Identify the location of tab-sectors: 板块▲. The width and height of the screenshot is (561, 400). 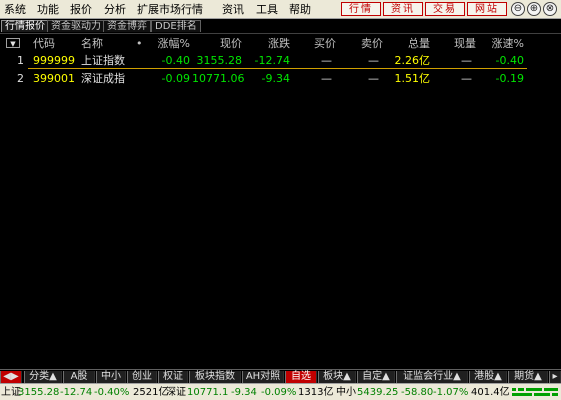
(337, 377).